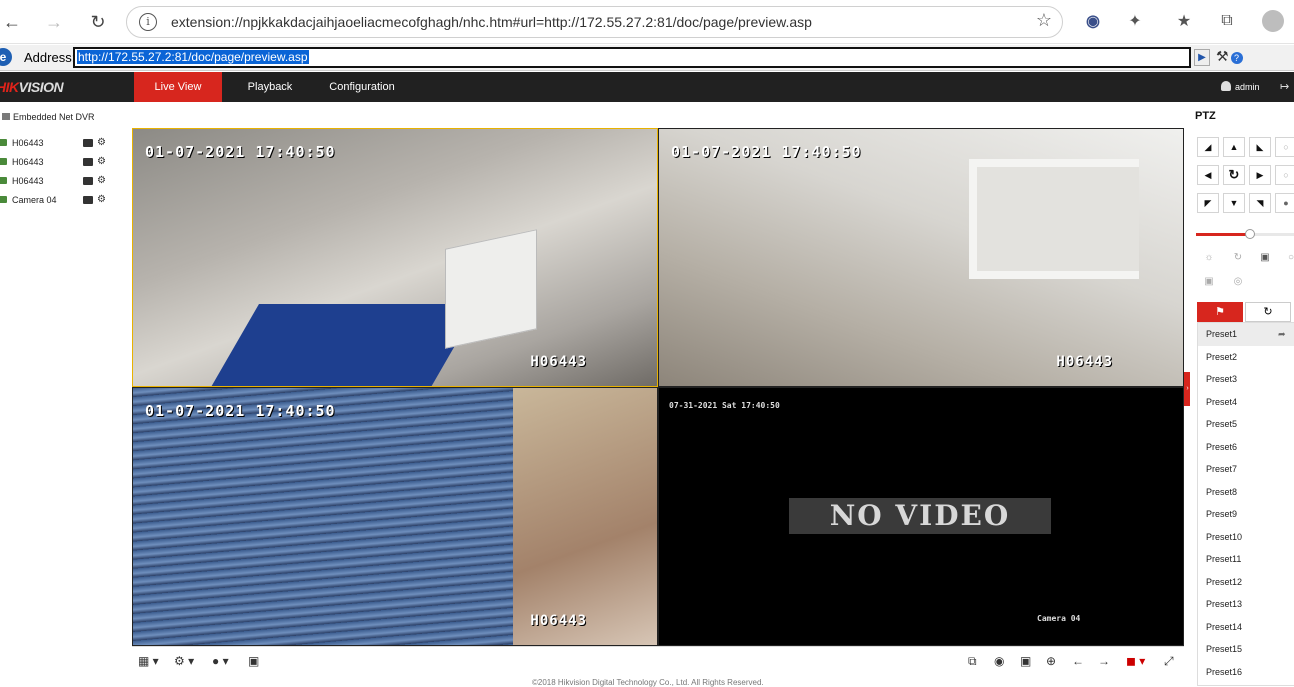 Image resolution: width=1294 pixels, height=687 pixels. Describe the element at coordinates (1284, 203) in the screenshot. I see `iris-icon: ●` at that location.